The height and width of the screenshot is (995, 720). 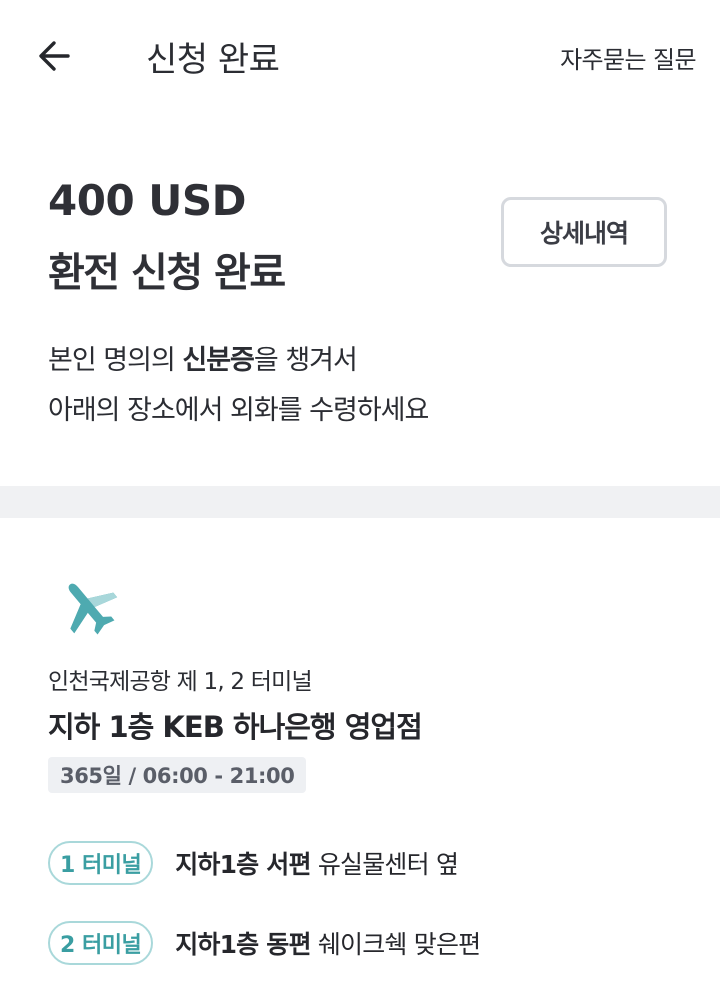 I want to click on back-arrow-icon, so click(x=54, y=56).